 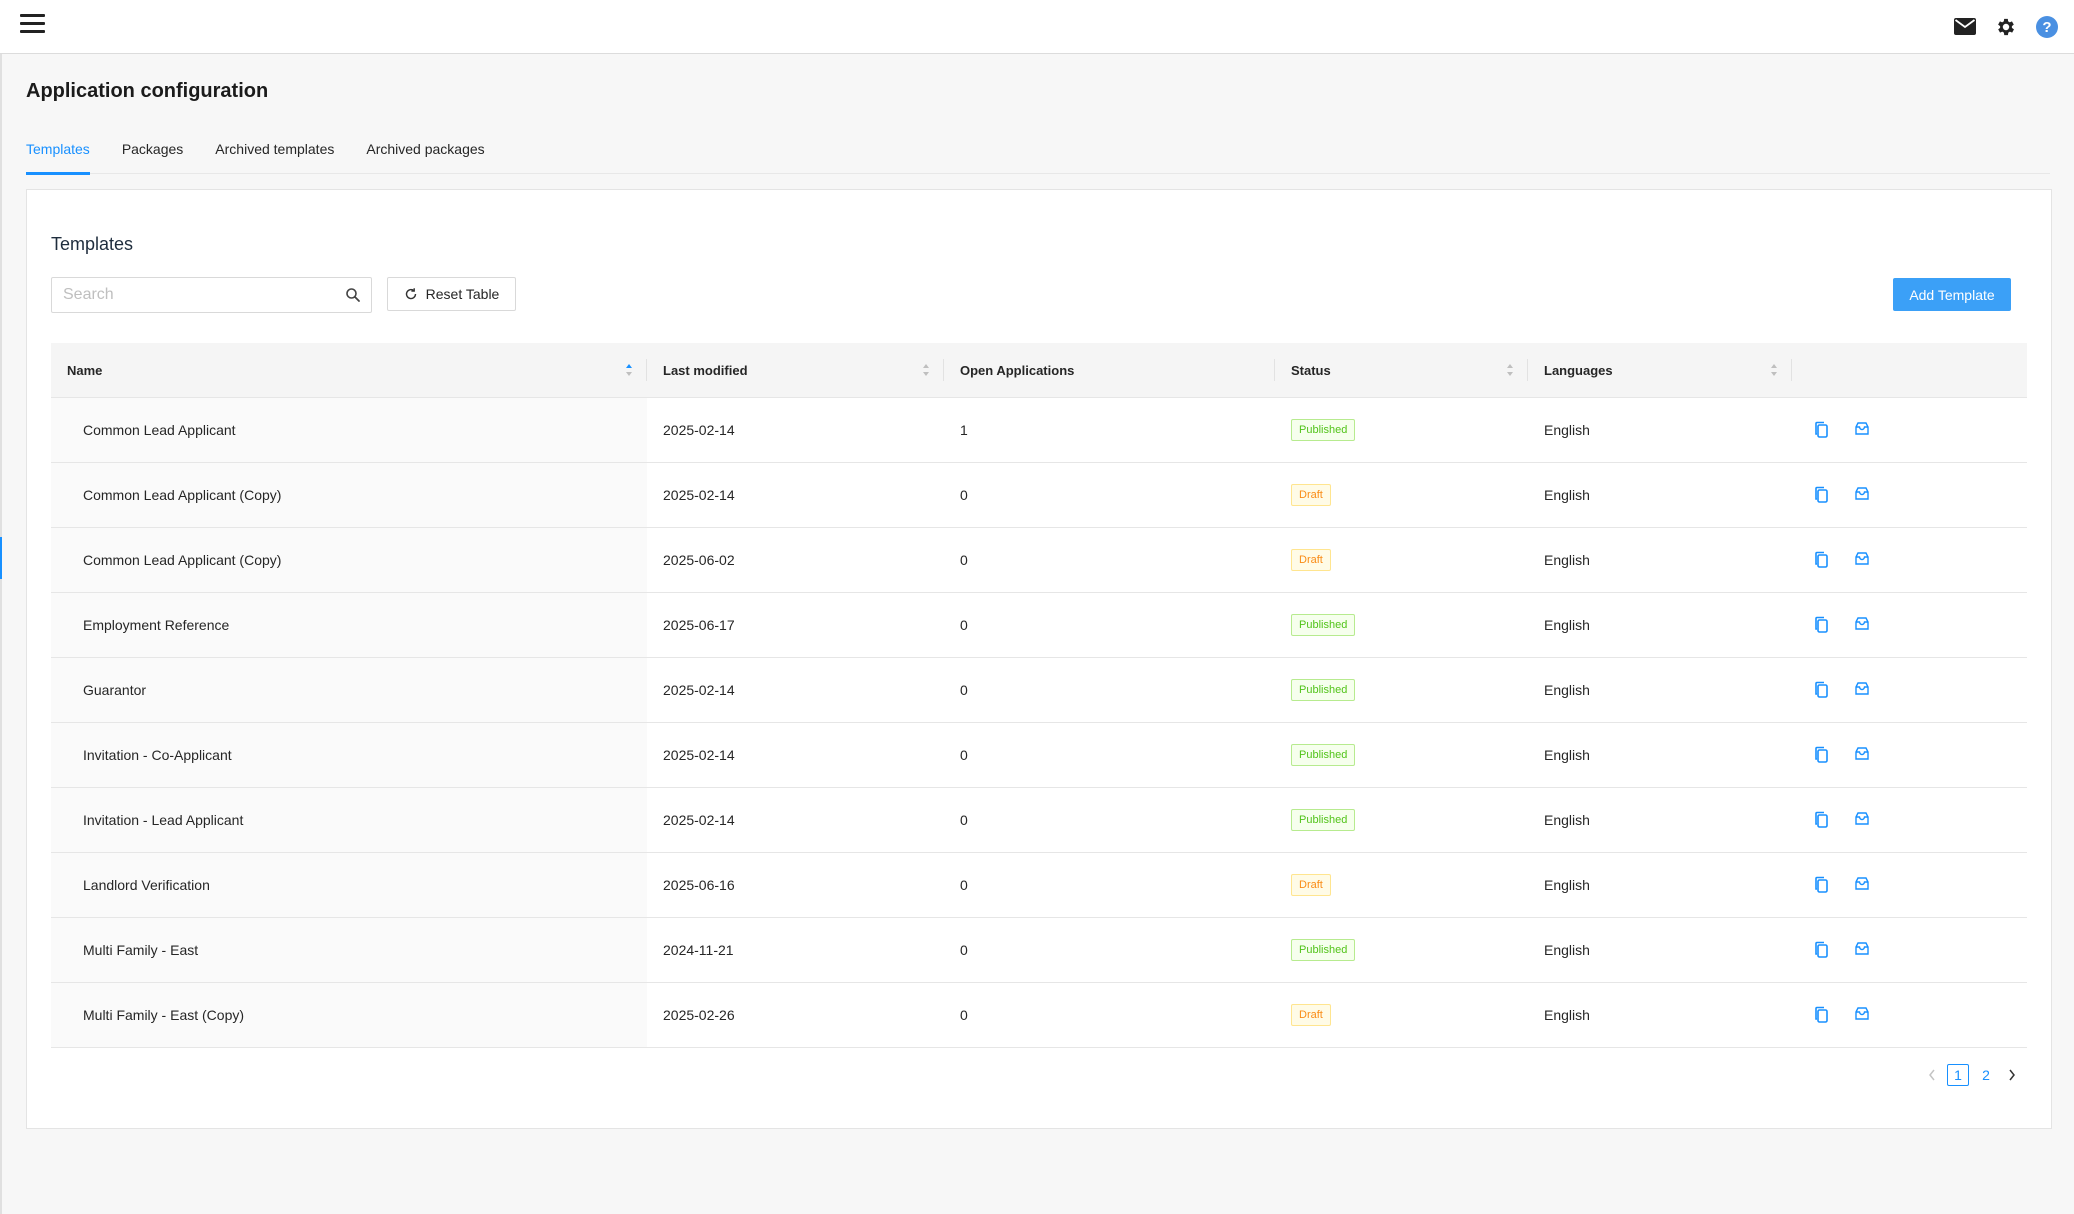 What do you see at coordinates (1909, 370) in the screenshot?
I see `column-header-actions` at bounding box center [1909, 370].